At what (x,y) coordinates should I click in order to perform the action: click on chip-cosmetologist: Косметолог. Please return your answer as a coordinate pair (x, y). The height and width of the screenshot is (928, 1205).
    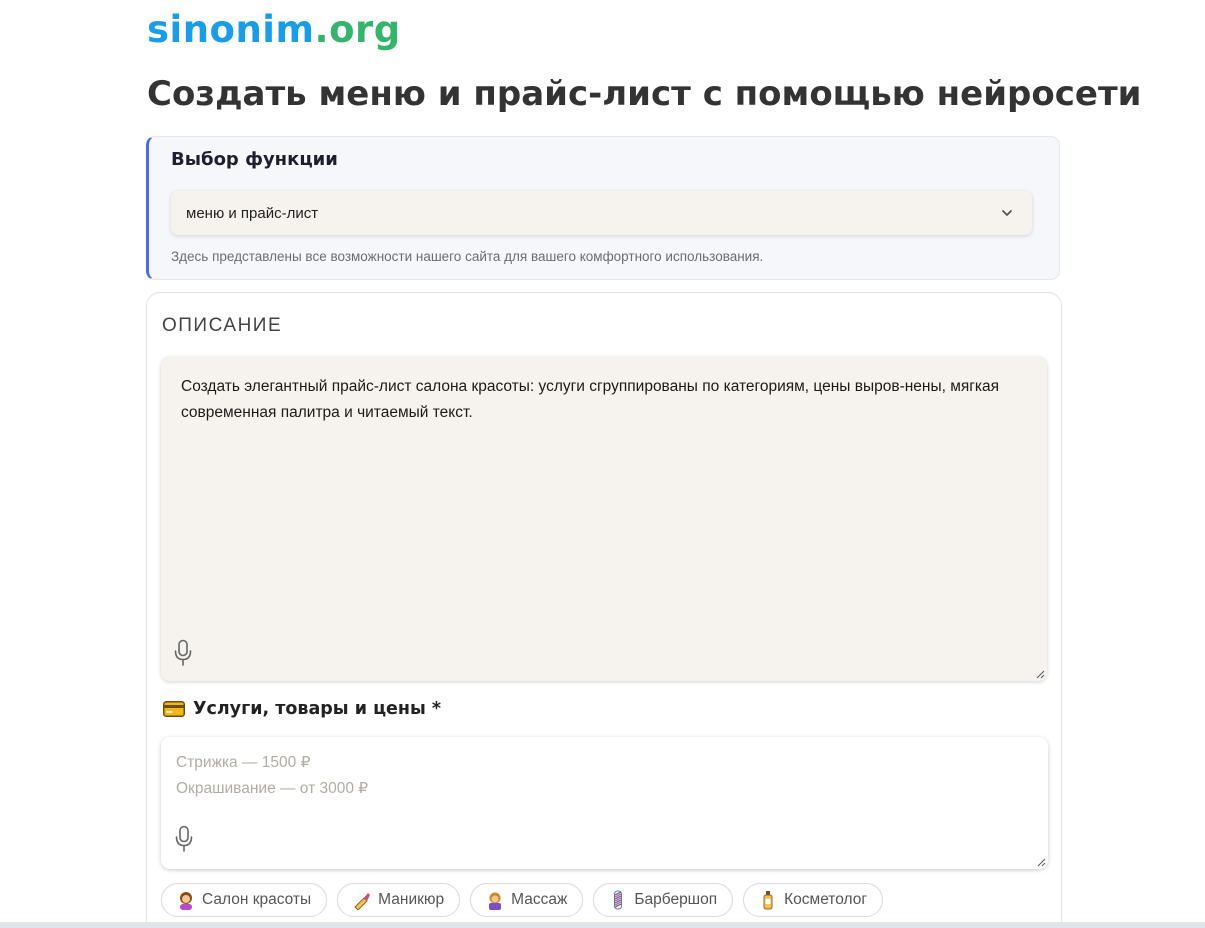
    Looking at the image, I should click on (813, 900).